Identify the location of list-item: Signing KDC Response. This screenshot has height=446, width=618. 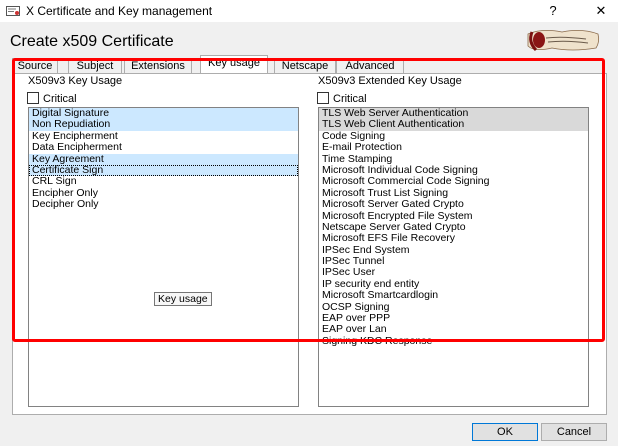
(453, 341).